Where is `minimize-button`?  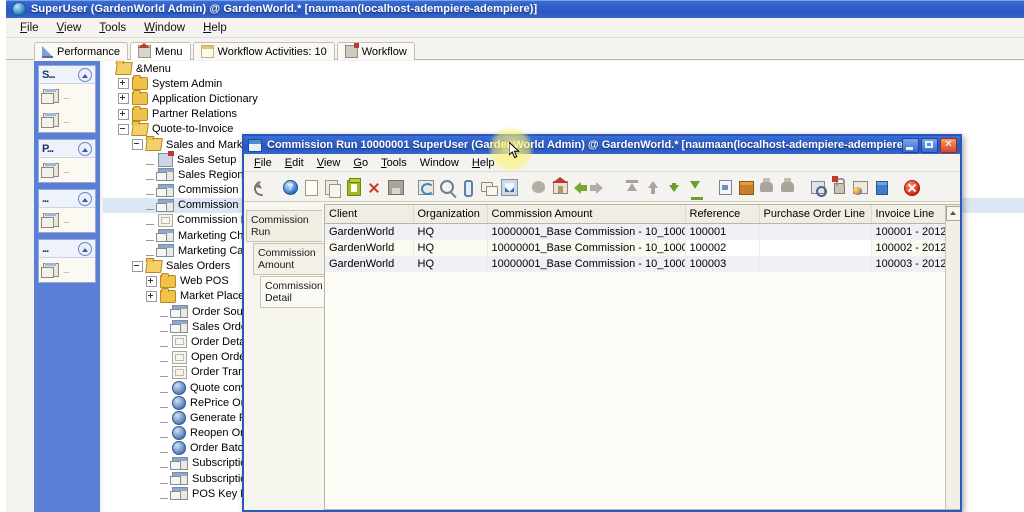
minimize-button is located at coordinates (910, 145).